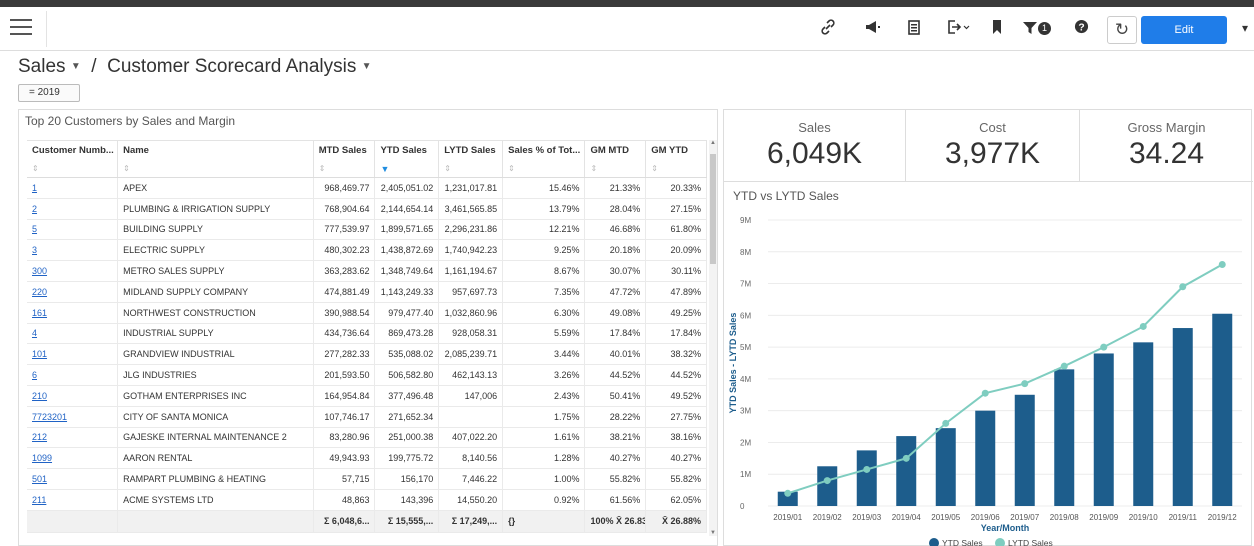 This screenshot has height=546, width=1254. What do you see at coordinates (471, 150) in the screenshot?
I see `column-header: LYTD Sales` at bounding box center [471, 150].